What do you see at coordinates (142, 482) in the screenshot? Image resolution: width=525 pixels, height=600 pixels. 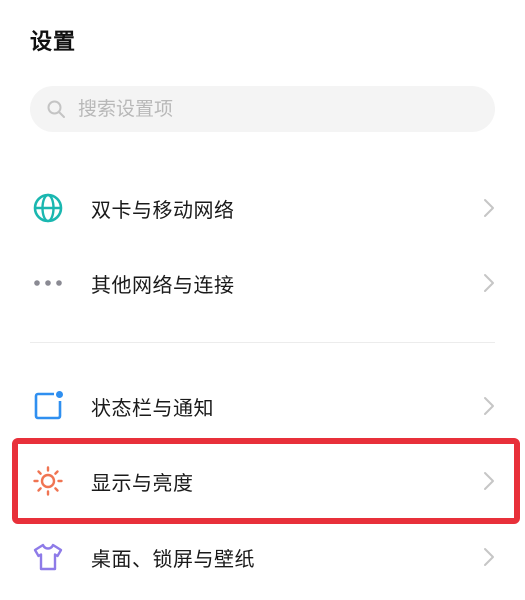 I see `settings-item-label: 显示与亮度` at bounding box center [142, 482].